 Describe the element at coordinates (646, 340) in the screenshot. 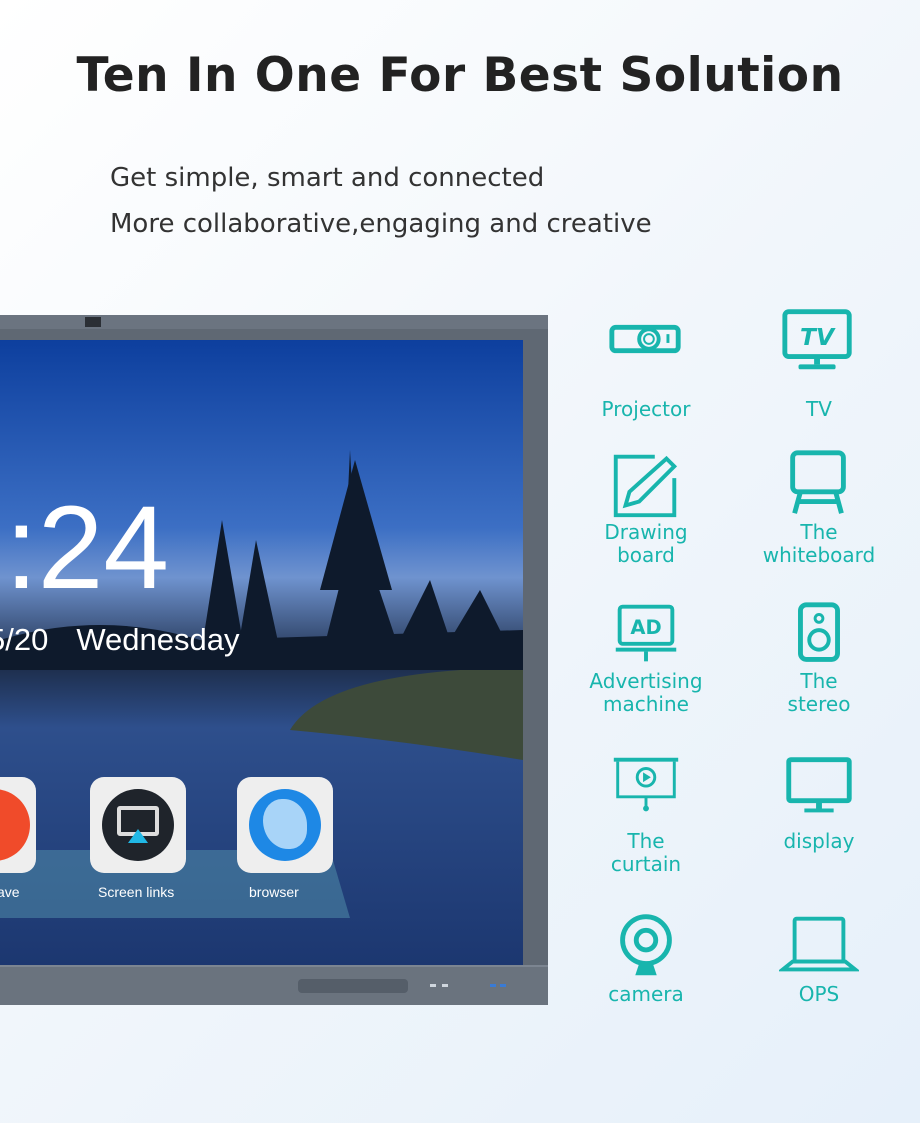

I see `projector-icon` at that location.